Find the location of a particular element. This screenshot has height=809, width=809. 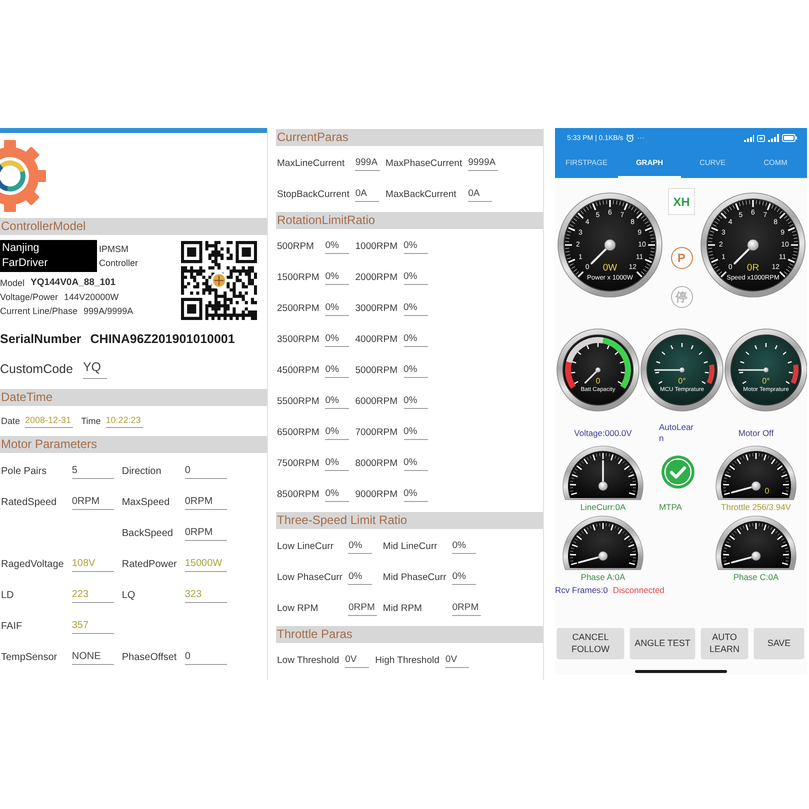

spec-value: 144V20000W is located at coordinates (91, 297).